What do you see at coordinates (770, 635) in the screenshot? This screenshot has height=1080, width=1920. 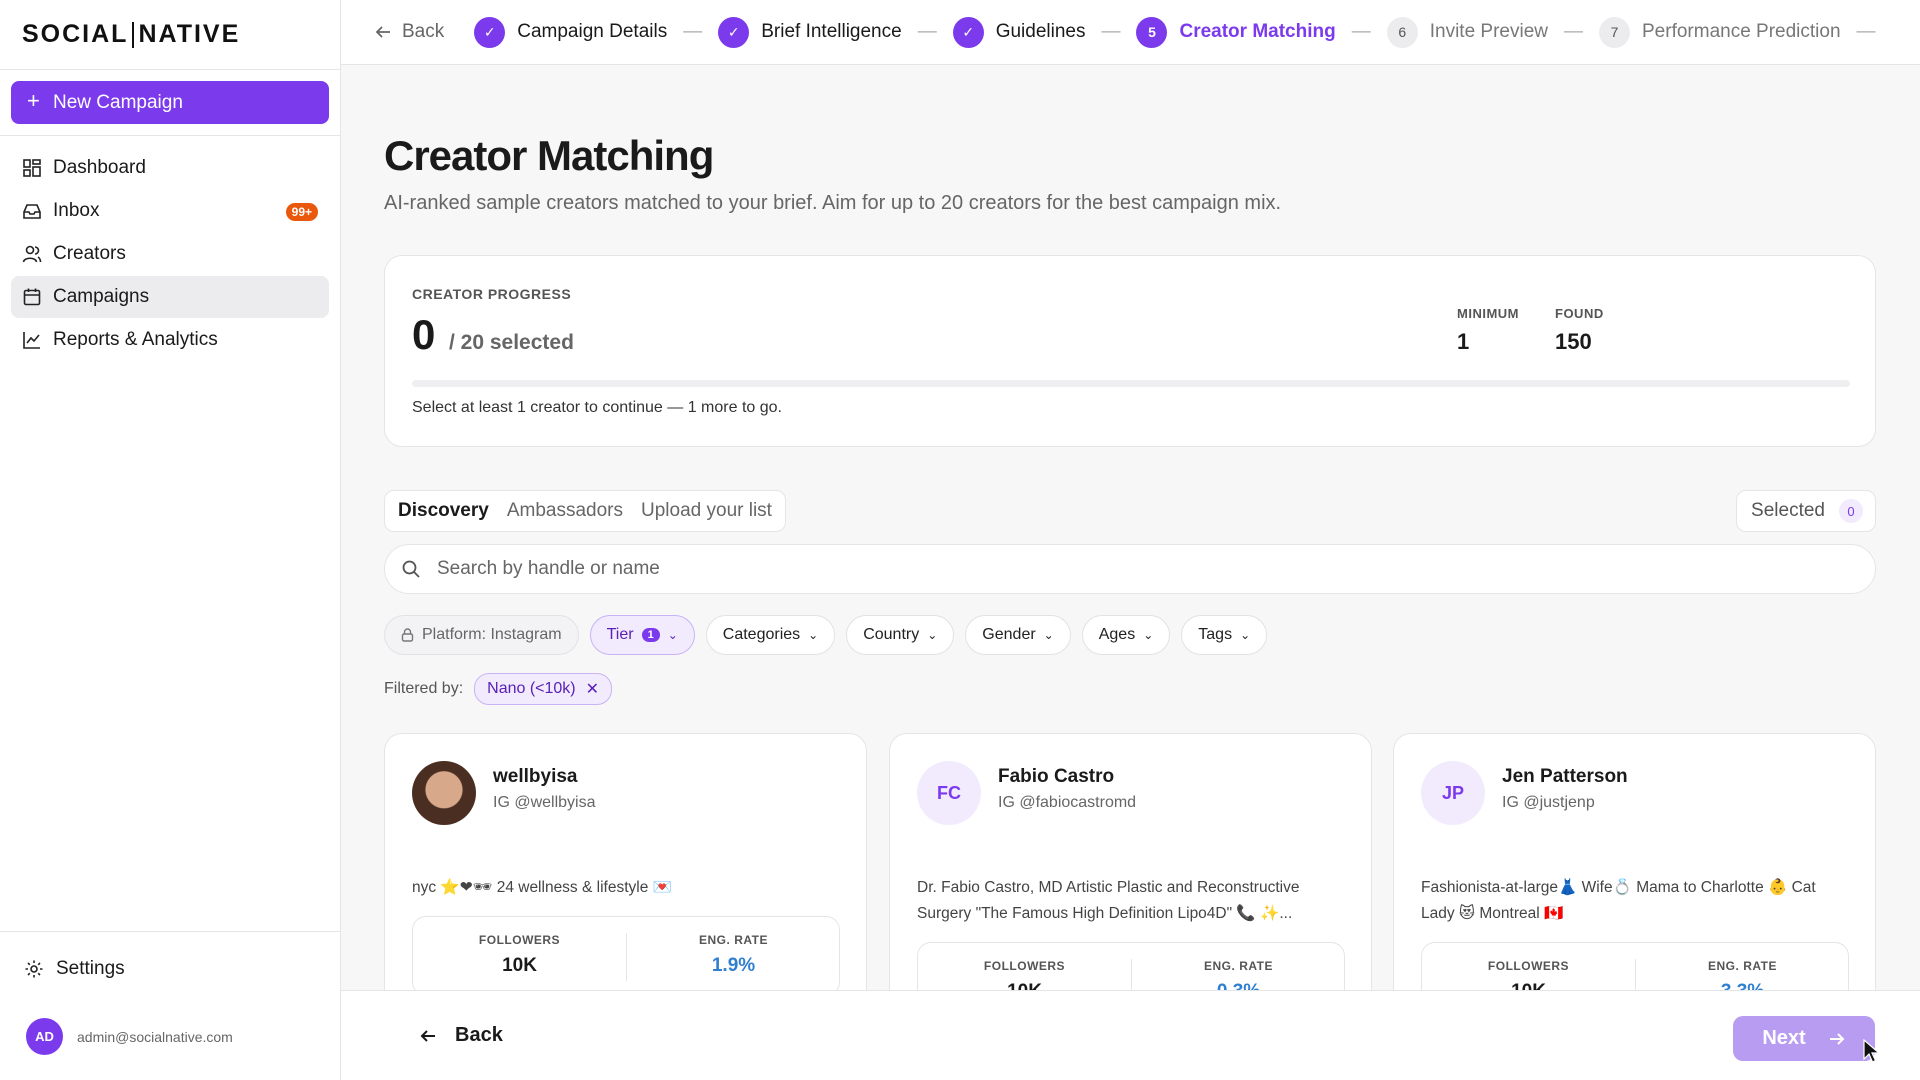 I see `categories-filter: Categories ⌄` at bounding box center [770, 635].